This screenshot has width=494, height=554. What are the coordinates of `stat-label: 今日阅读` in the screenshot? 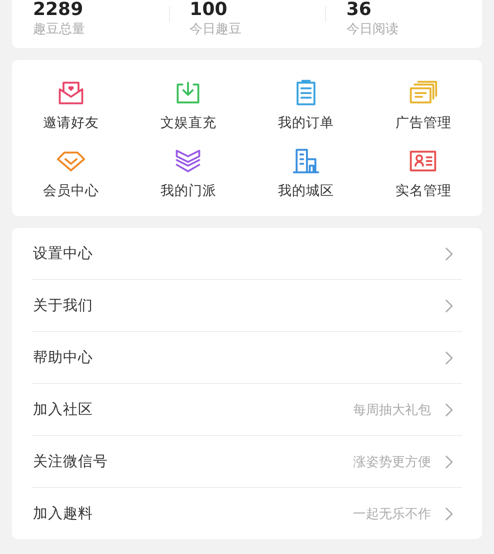 It's located at (373, 29).